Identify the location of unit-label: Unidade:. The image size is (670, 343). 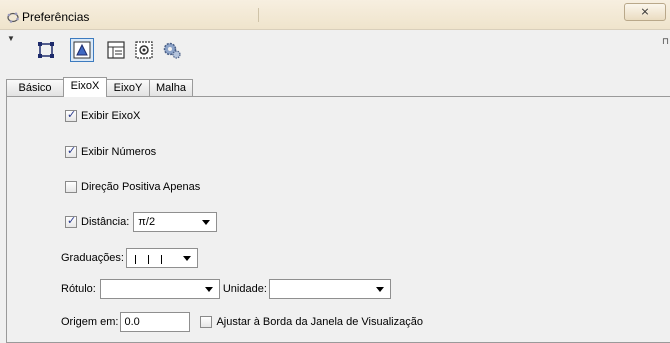
(244, 289).